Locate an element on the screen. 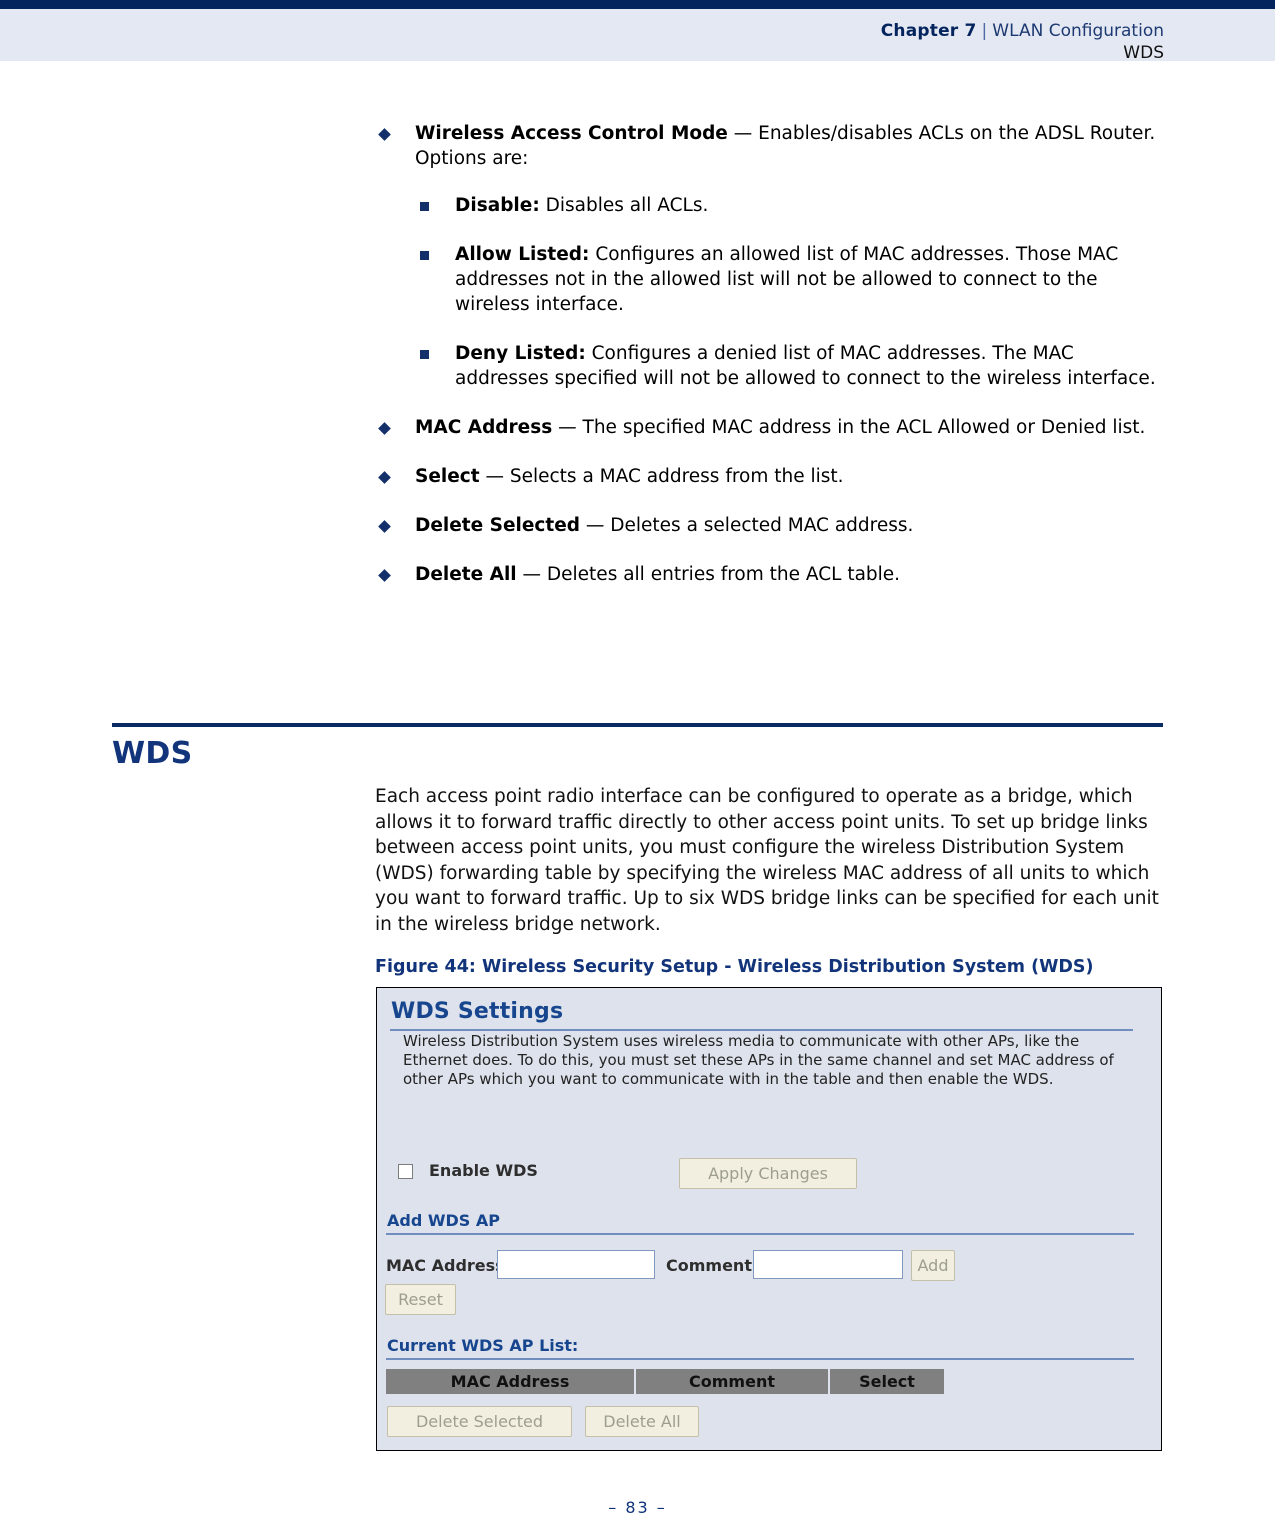 This screenshot has width=1275, height=1532. add-wds-ap-rule is located at coordinates (760, 1234).